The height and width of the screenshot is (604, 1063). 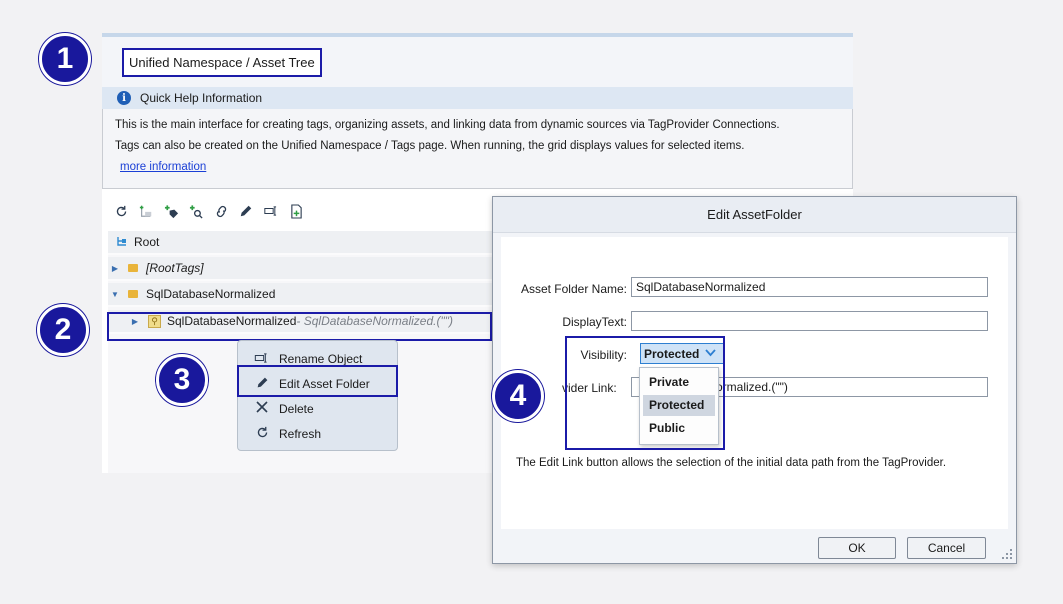 I want to click on menu-item-label: Delete, so click(x=296, y=408).